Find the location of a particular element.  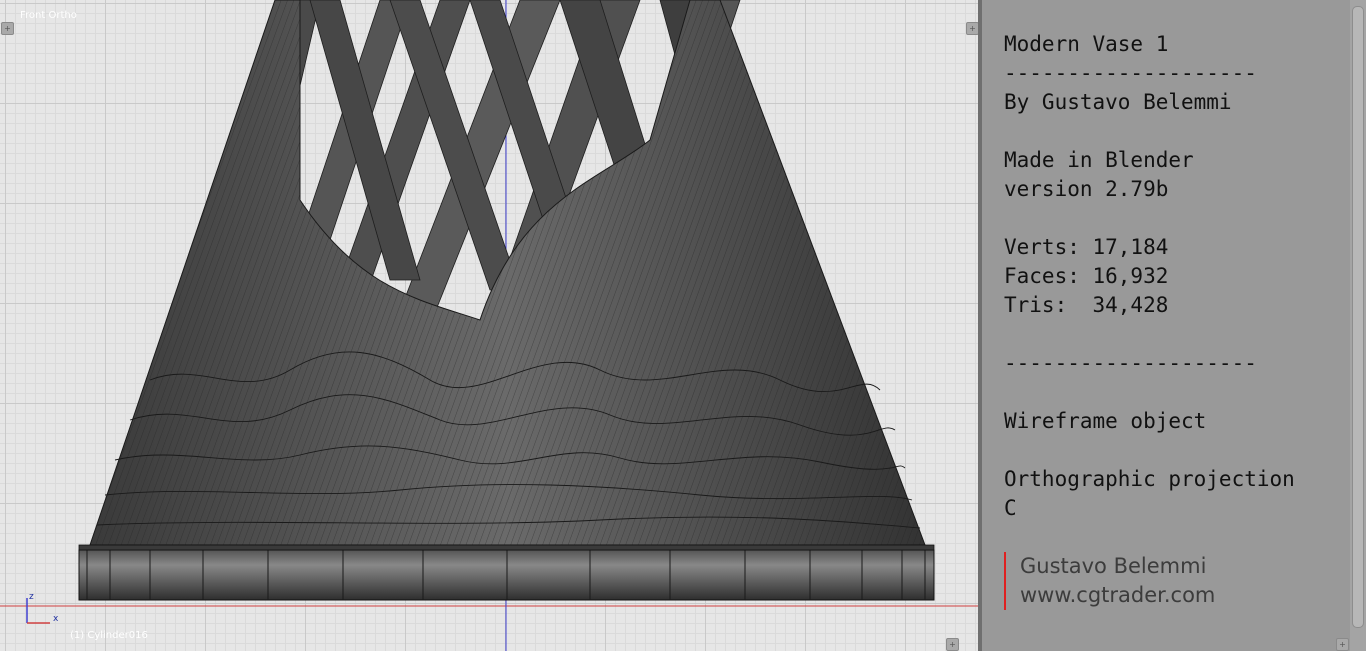

editor-corner-bottom-right: + is located at coordinates (1342, 644).